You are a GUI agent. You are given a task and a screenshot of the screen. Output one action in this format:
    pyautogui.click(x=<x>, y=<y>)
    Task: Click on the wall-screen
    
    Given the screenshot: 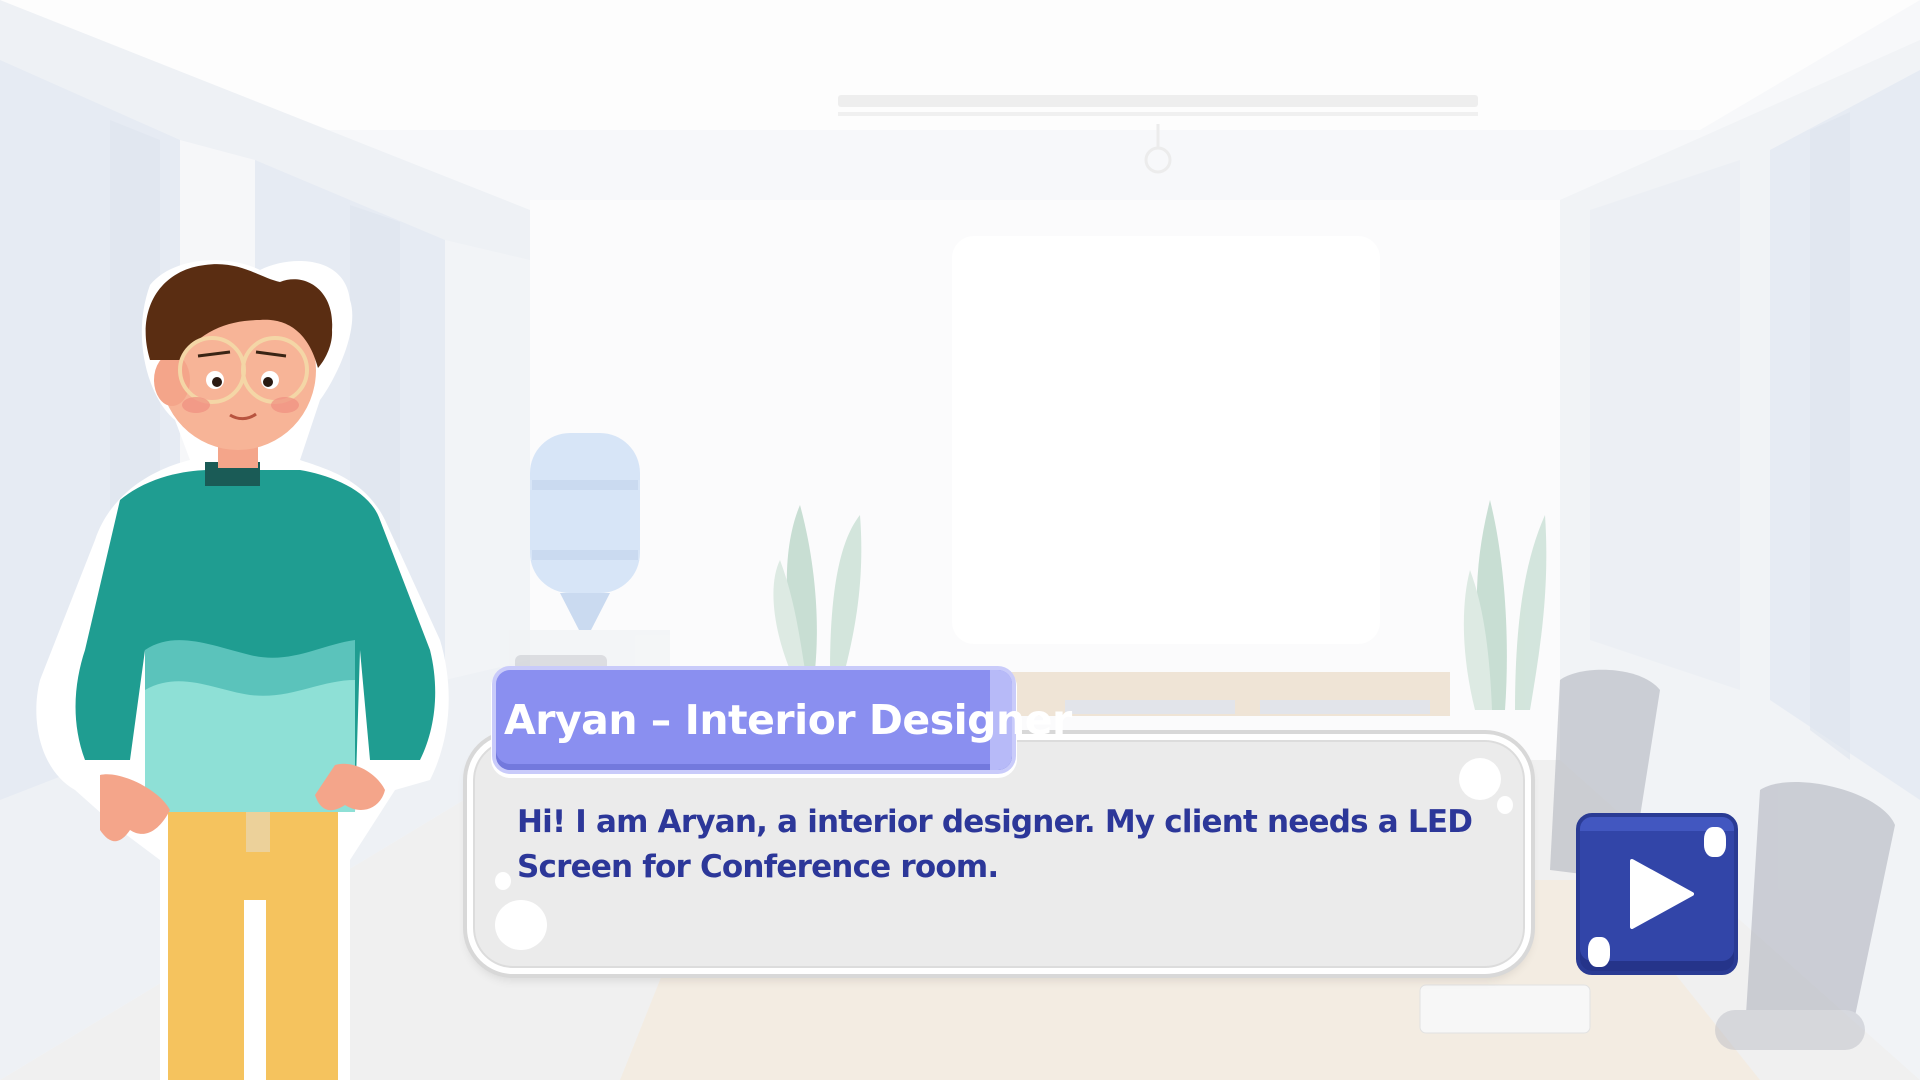 What is the action you would take?
    pyautogui.click(x=1166, y=440)
    